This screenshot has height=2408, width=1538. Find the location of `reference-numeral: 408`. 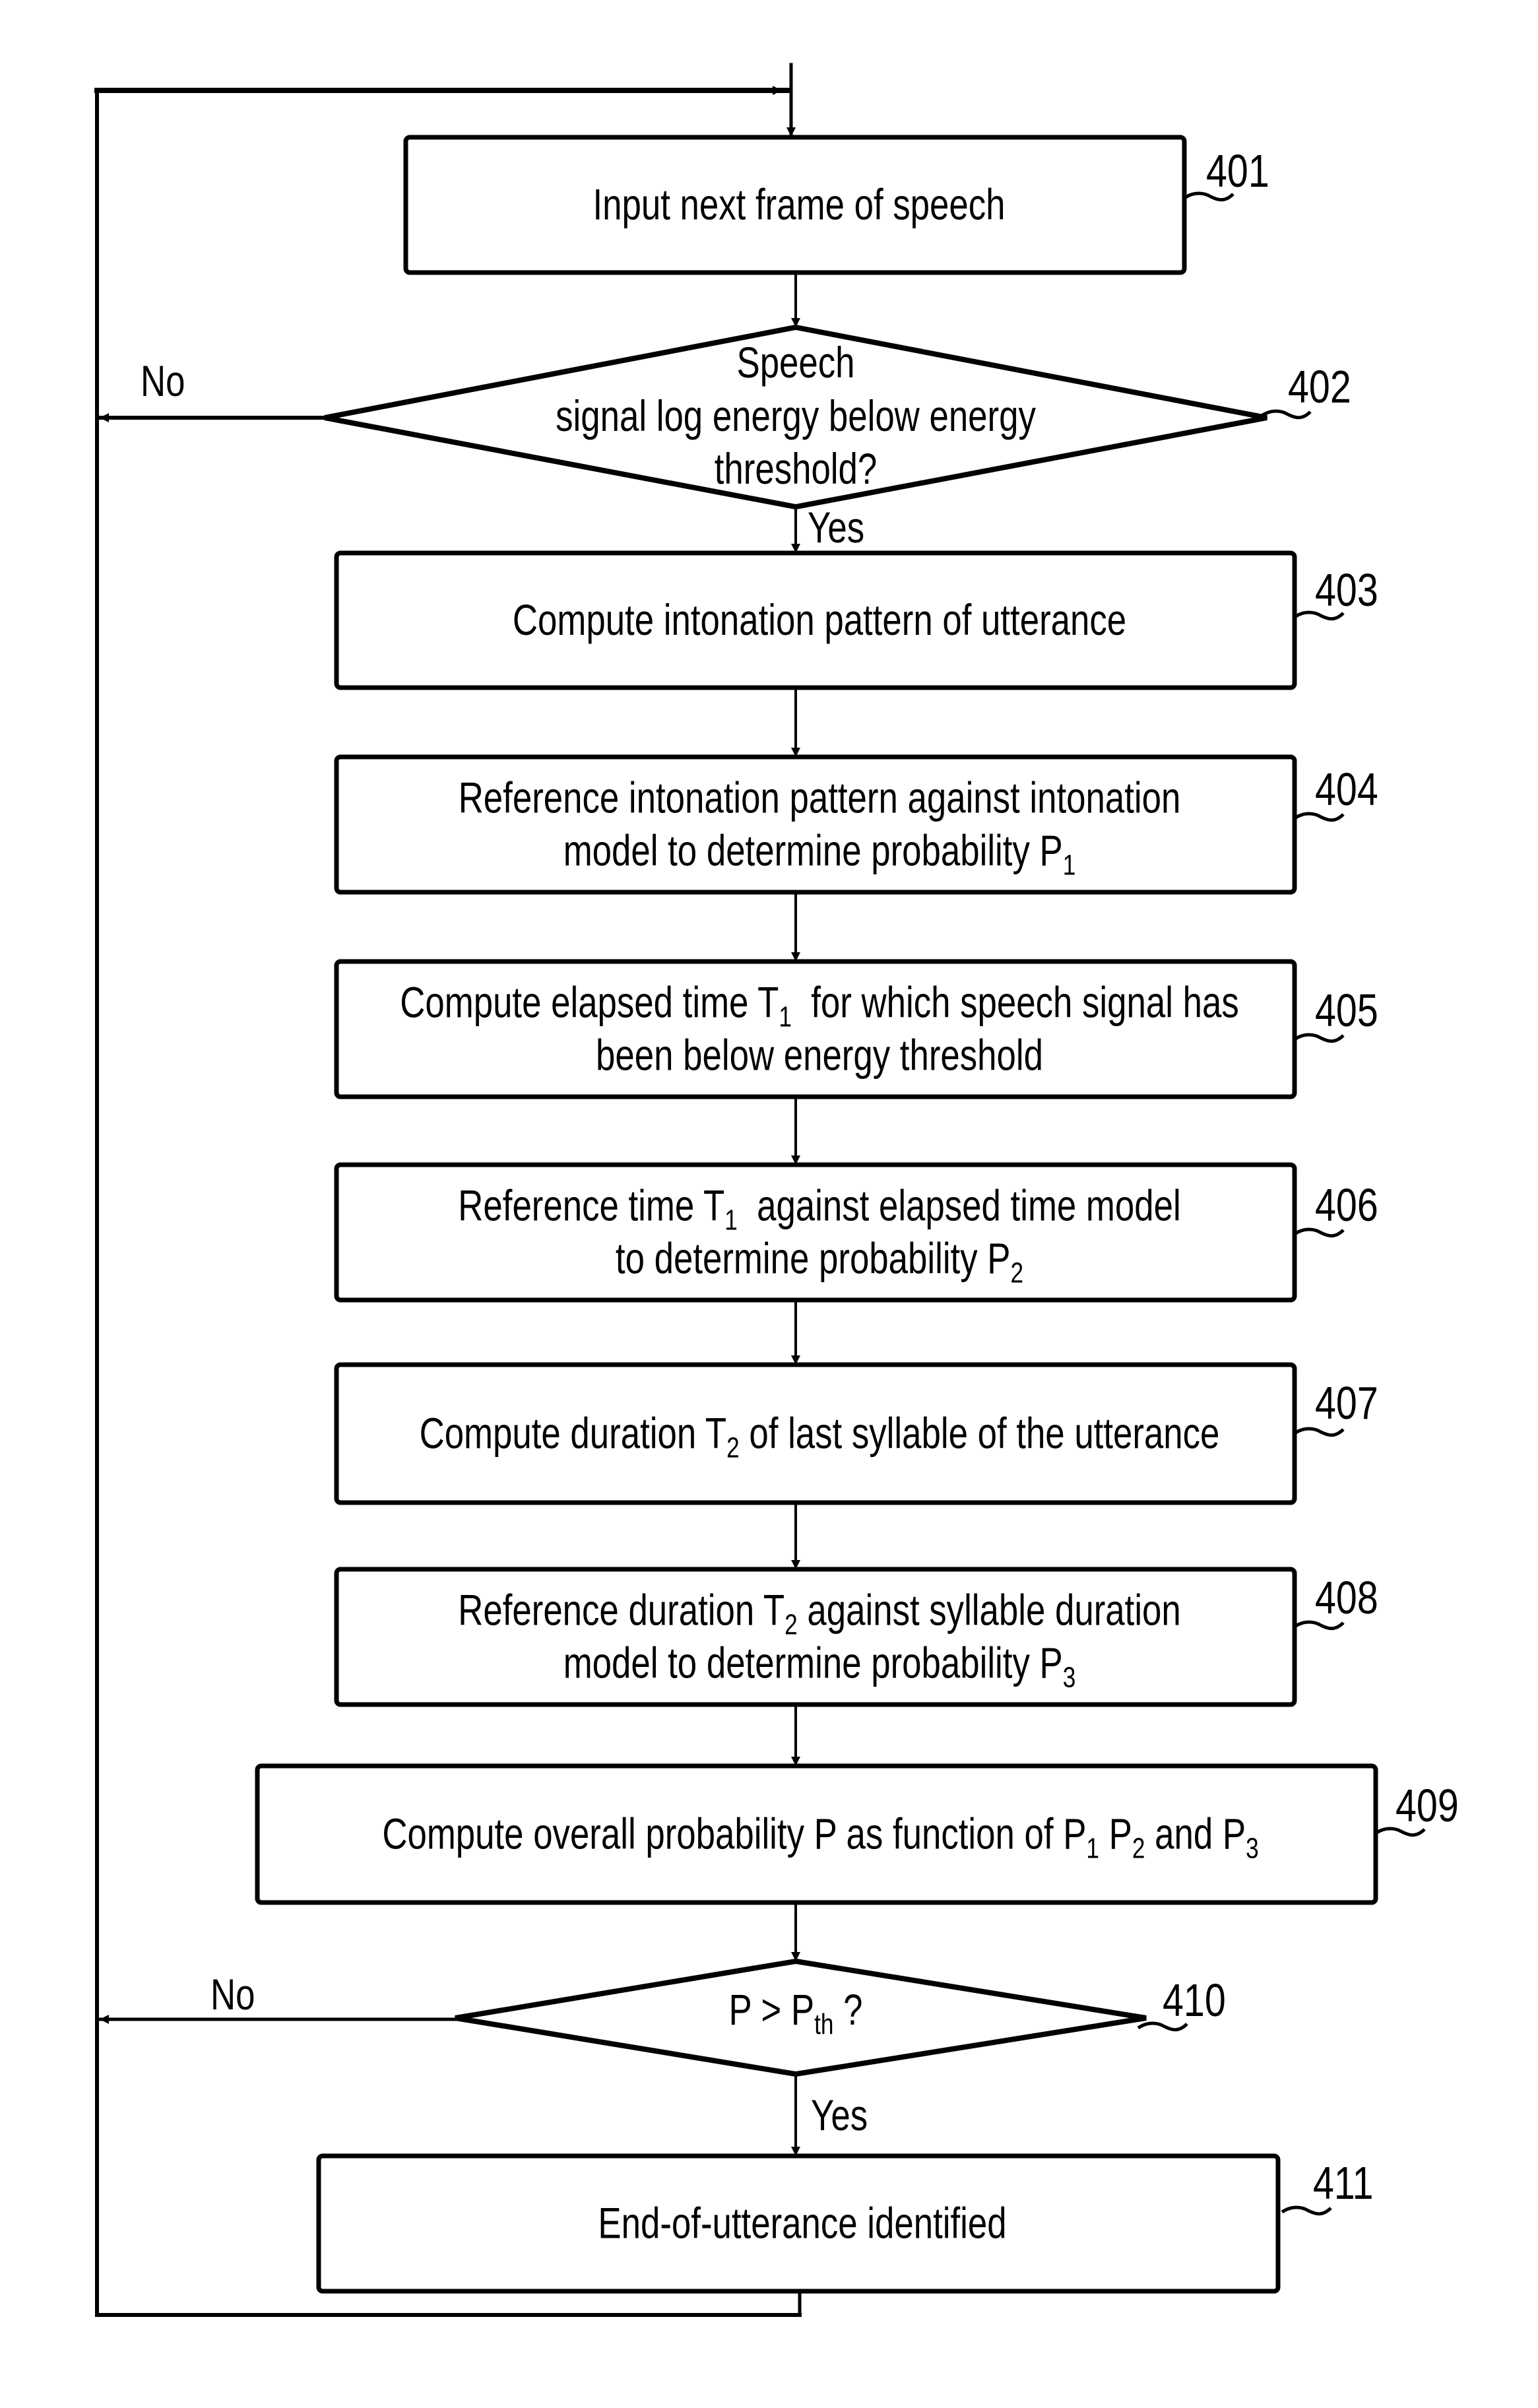

reference-numeral: 408 is located at coordinates (1346, 1598).